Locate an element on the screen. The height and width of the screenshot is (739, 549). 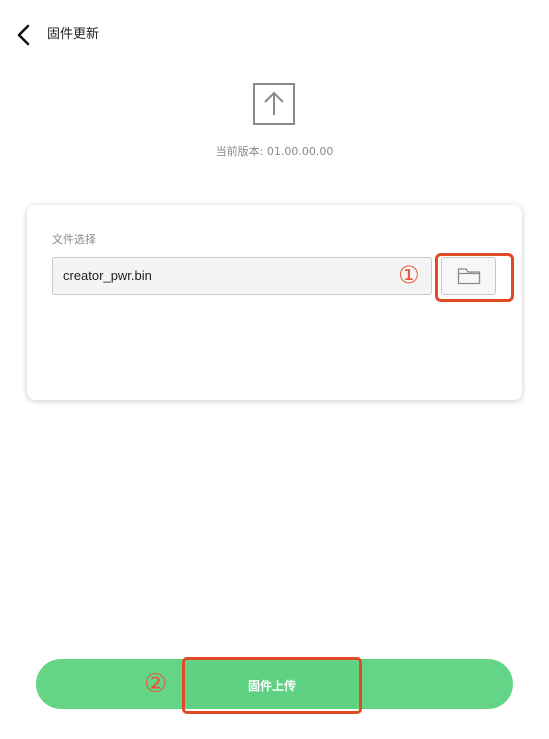
current-version: 当前版本: 01.00.00.00 is located at coordinates (274, 152).